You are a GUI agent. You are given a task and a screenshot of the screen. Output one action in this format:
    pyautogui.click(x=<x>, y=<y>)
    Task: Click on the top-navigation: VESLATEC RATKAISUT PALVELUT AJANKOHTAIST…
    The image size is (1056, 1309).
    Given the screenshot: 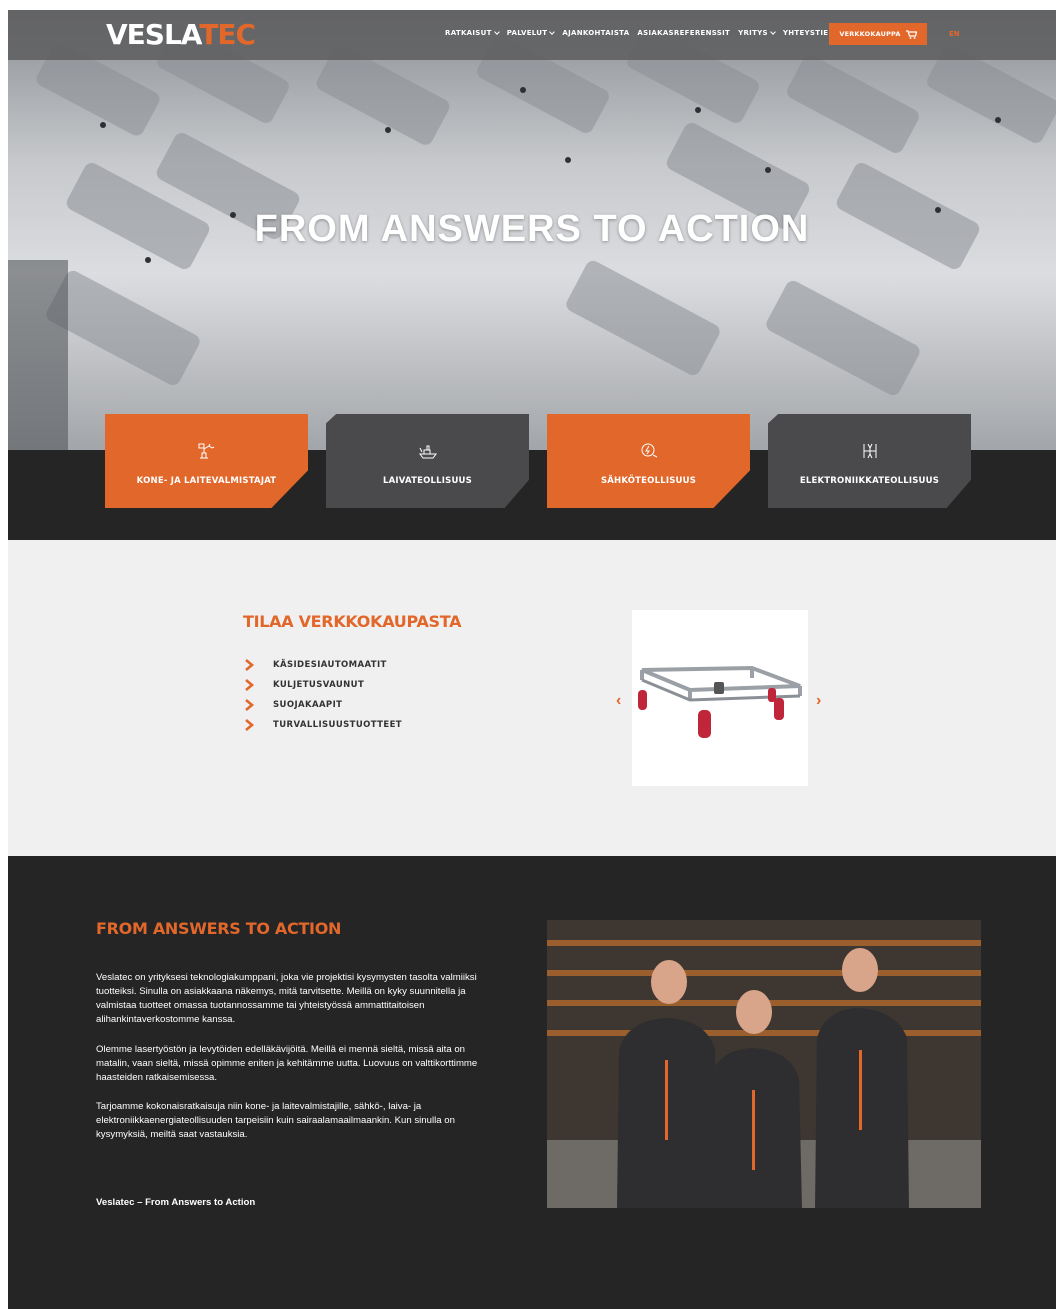 What is the action you would take?
    pyautogui.click(x=532, y=35)
    